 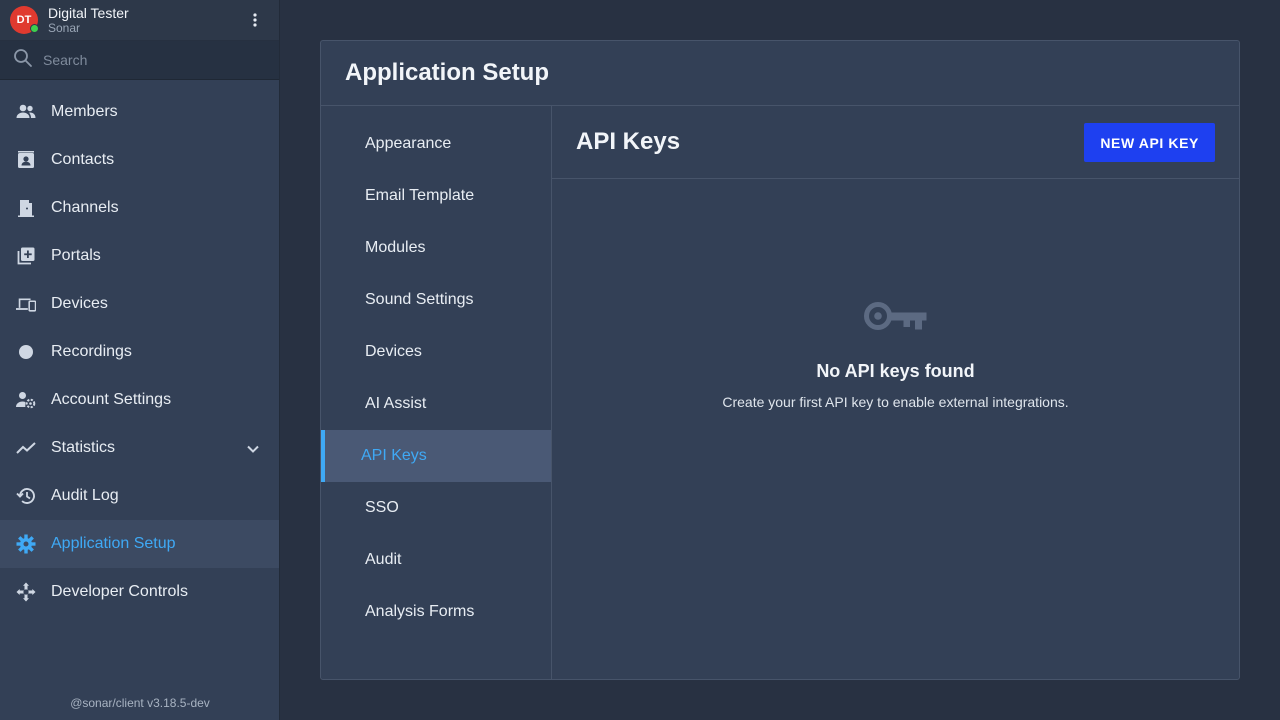 I want to click on more-options-icon, so click(x=255, y=20).